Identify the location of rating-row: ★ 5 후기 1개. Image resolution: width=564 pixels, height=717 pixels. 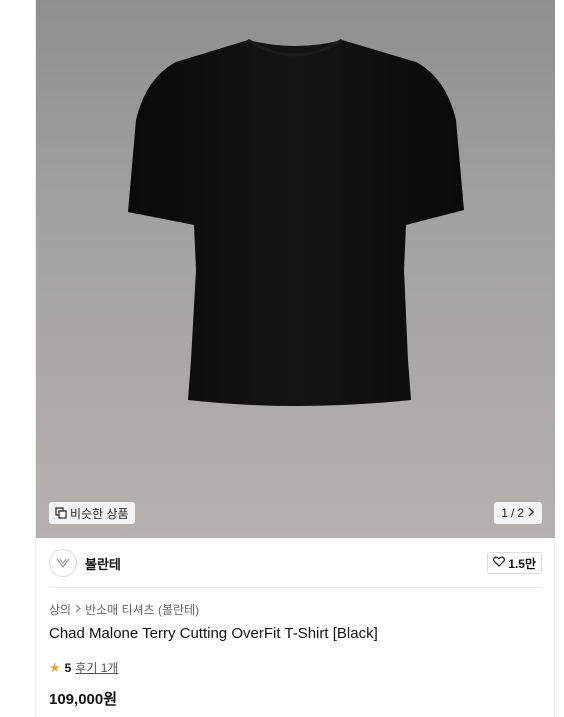
(83, 667).